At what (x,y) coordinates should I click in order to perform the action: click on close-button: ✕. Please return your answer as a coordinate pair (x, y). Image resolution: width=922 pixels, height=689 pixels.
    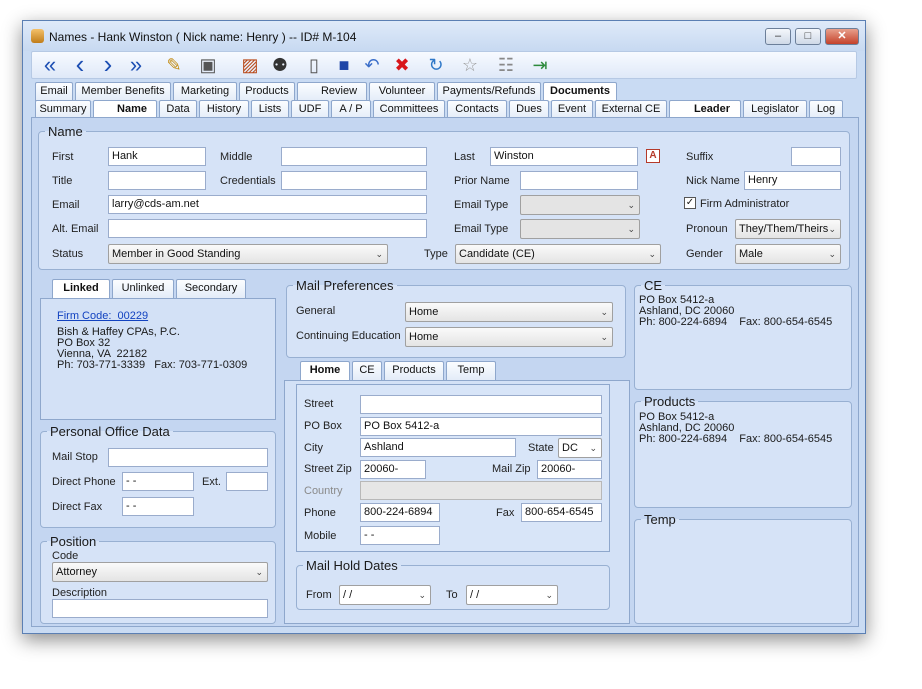
    Looking at the image, I should click on (842, 36).